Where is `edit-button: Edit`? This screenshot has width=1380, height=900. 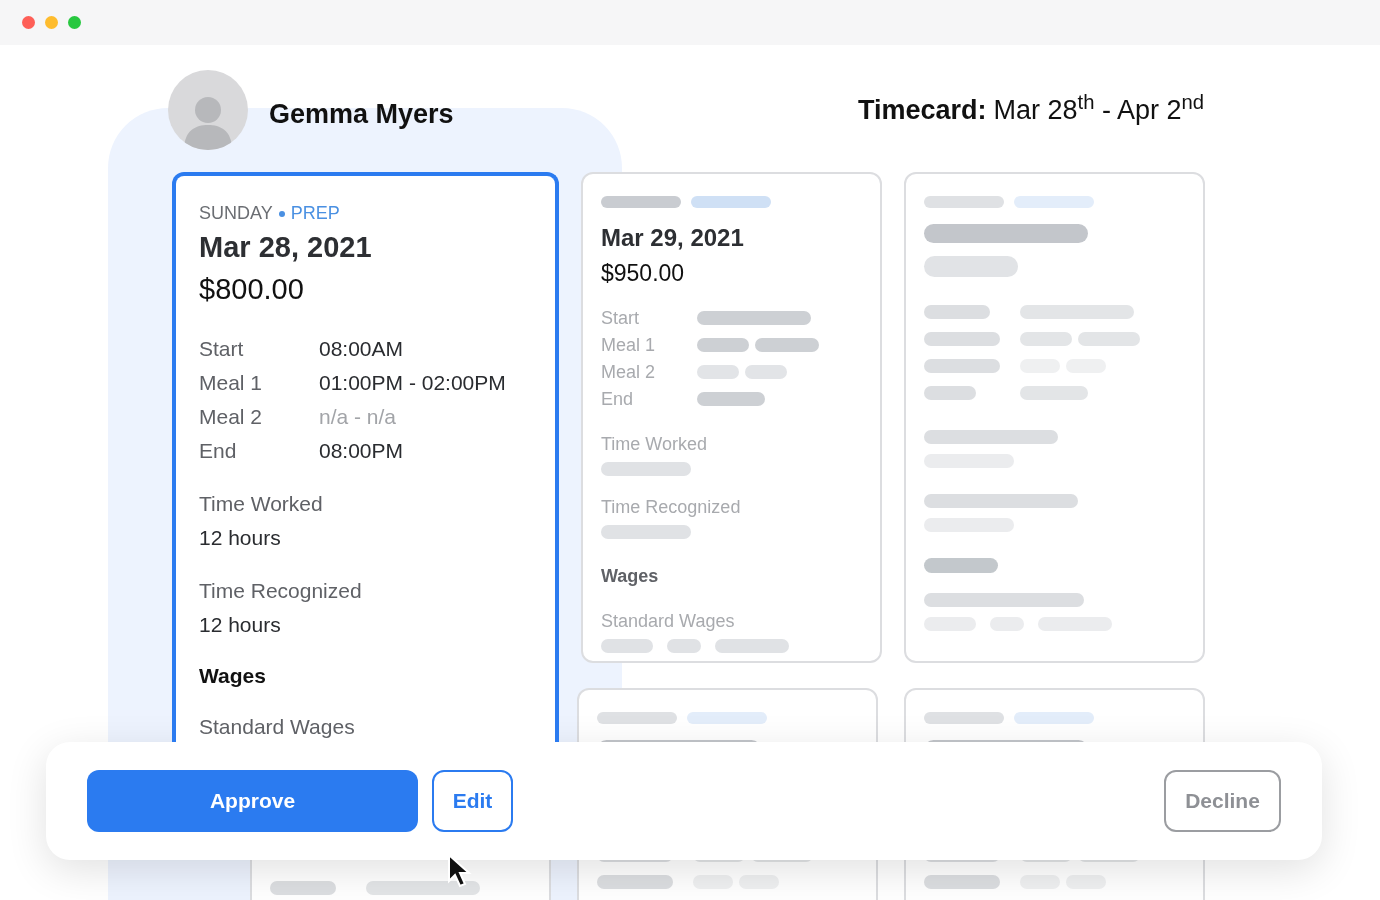
edit-button: Edit is located at coordinates (472, 801).